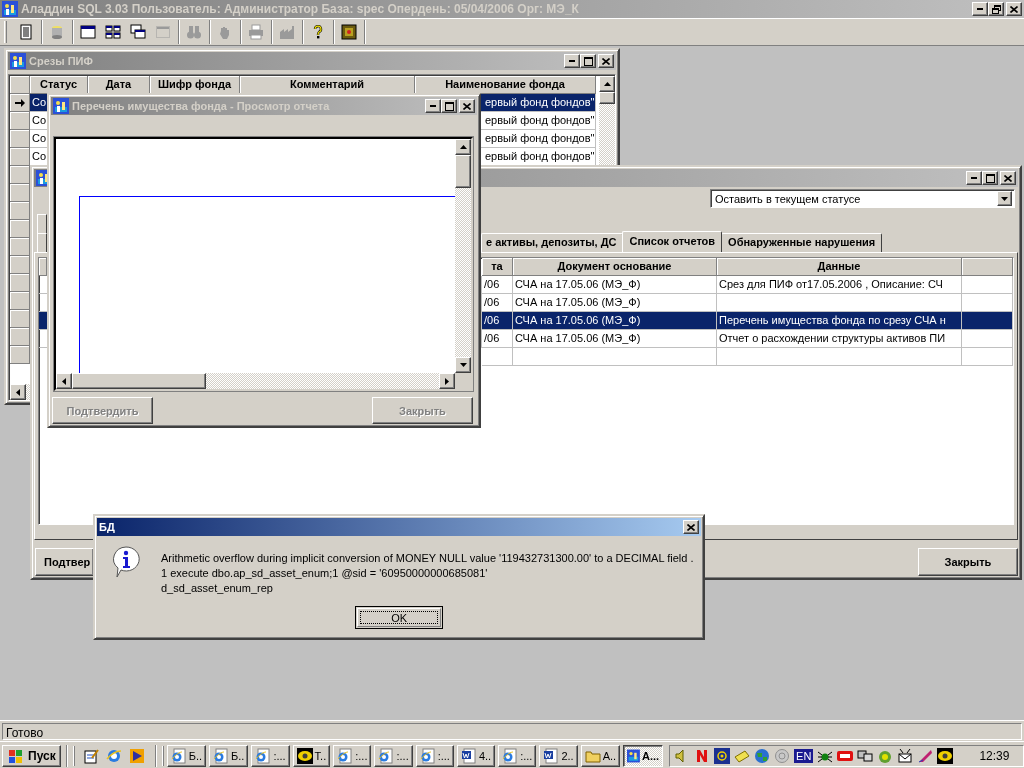 The image size is (1024, 768). Describe the element at coordinates (31, 755) in the screenshot. I see `start-button: Пуск` at that location.